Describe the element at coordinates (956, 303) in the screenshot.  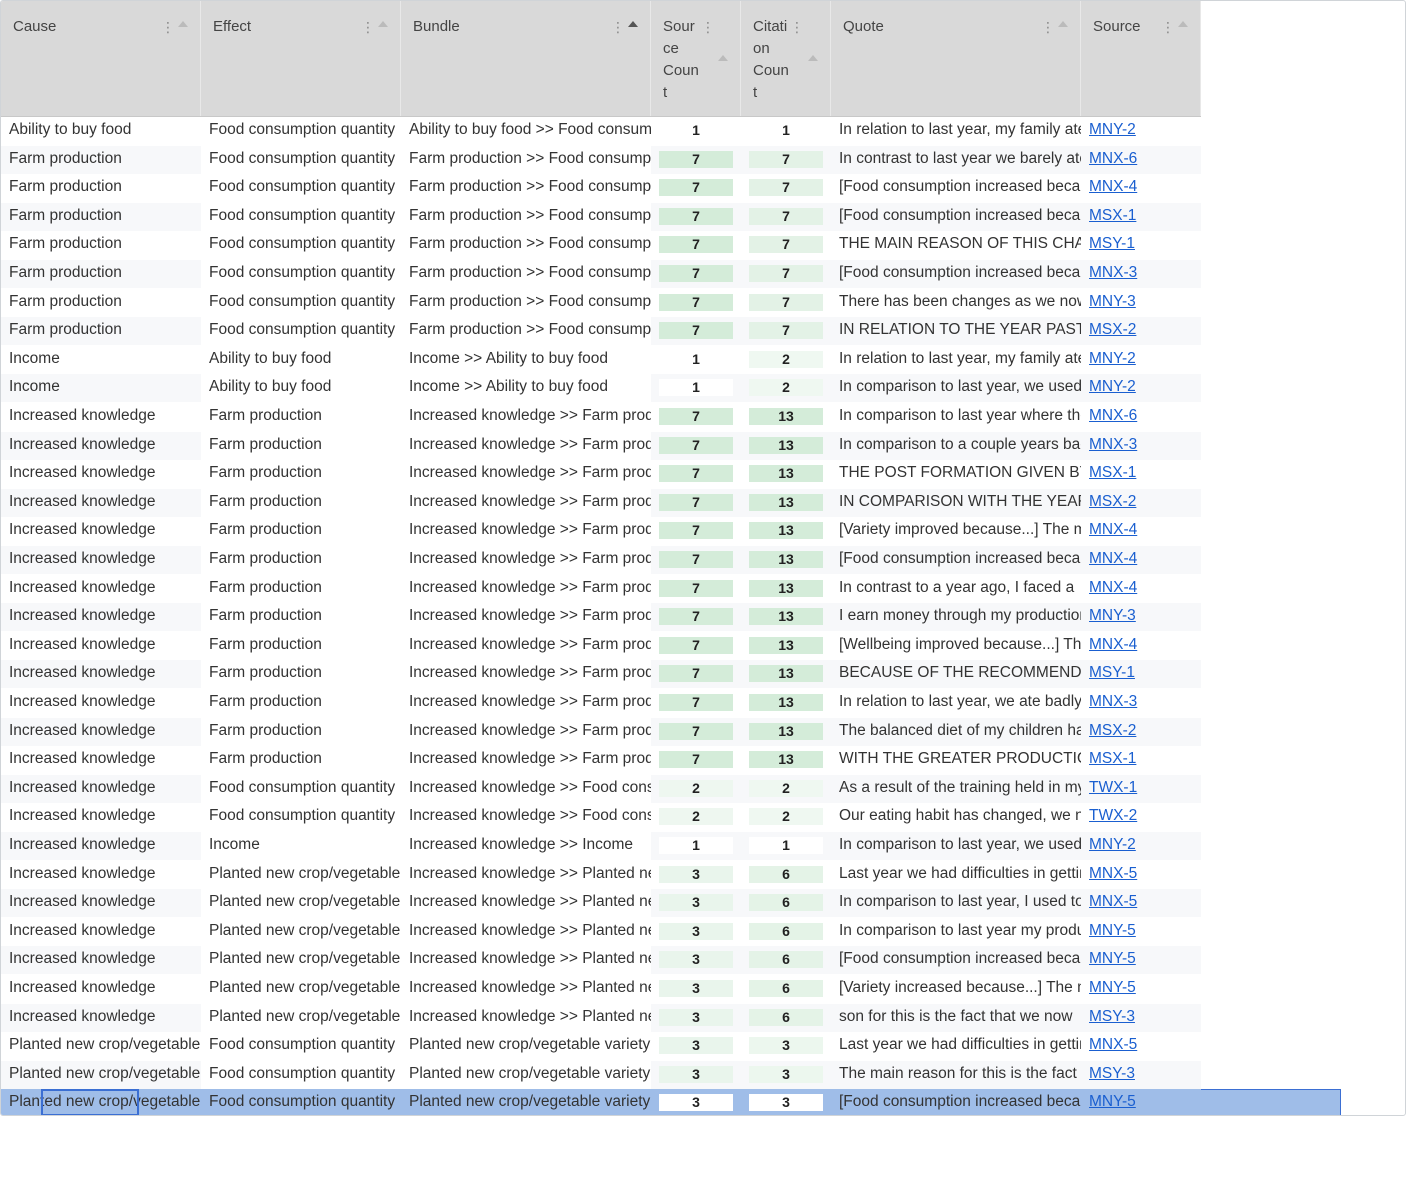
I see `cell-quote: There has been changes as we now` at that location.